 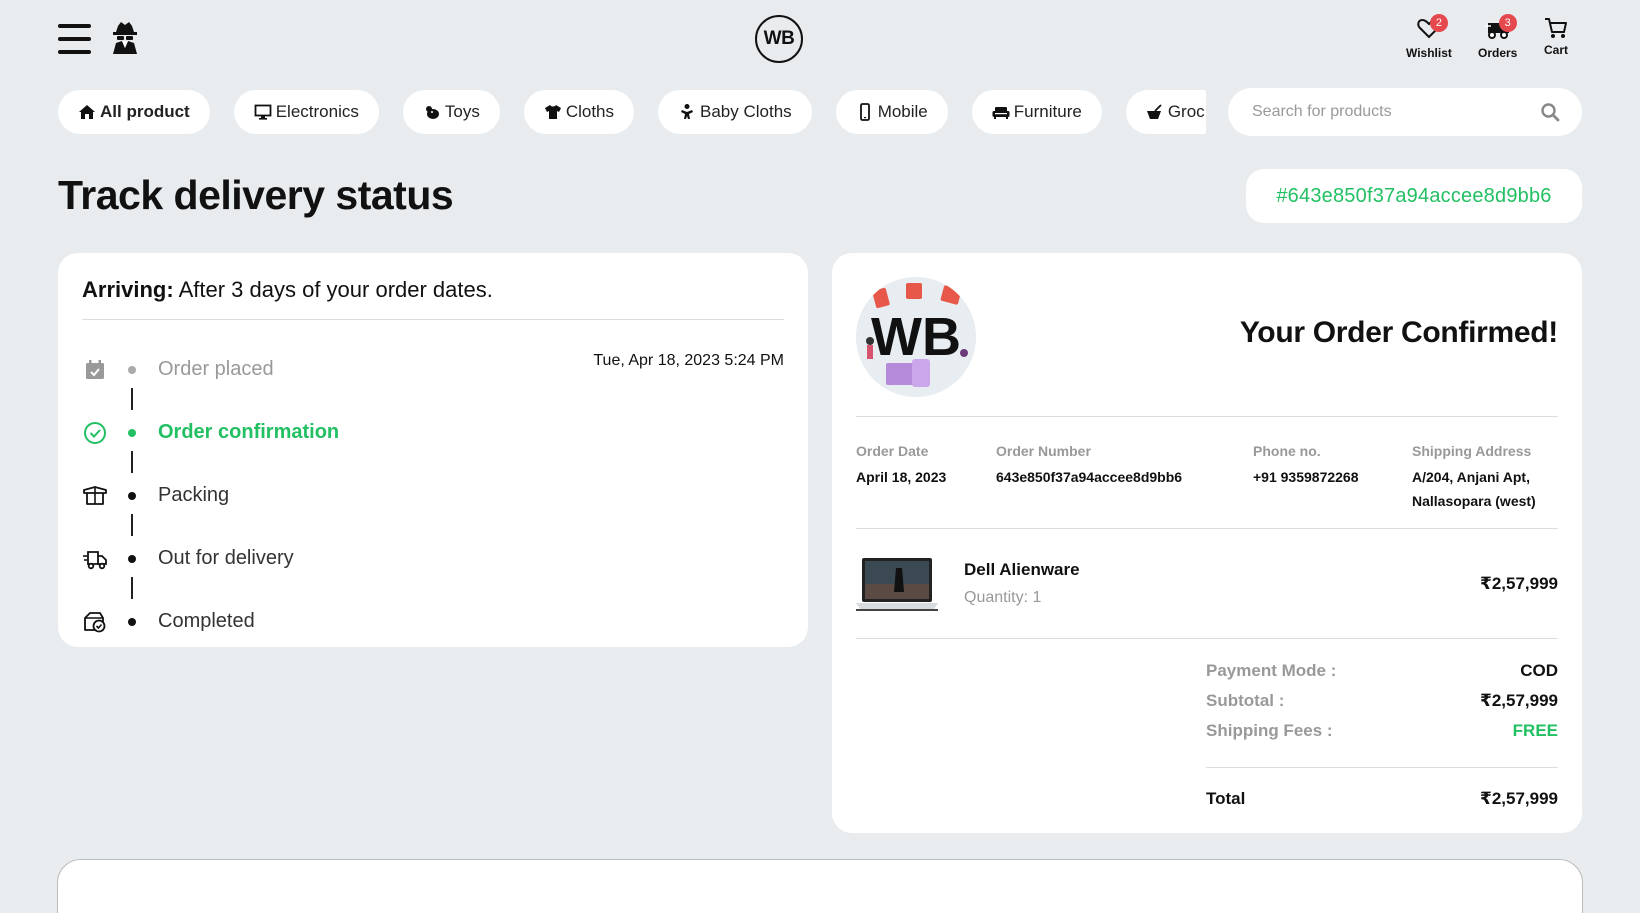 I want to click on shipping-address-line1: A/204, Anjani Apt,, so click(x=1471, y=477).